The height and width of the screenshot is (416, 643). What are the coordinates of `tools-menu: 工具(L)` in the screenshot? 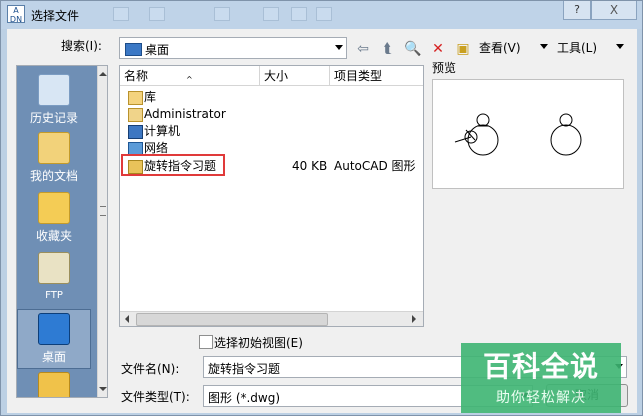 It's located at (577, 47).